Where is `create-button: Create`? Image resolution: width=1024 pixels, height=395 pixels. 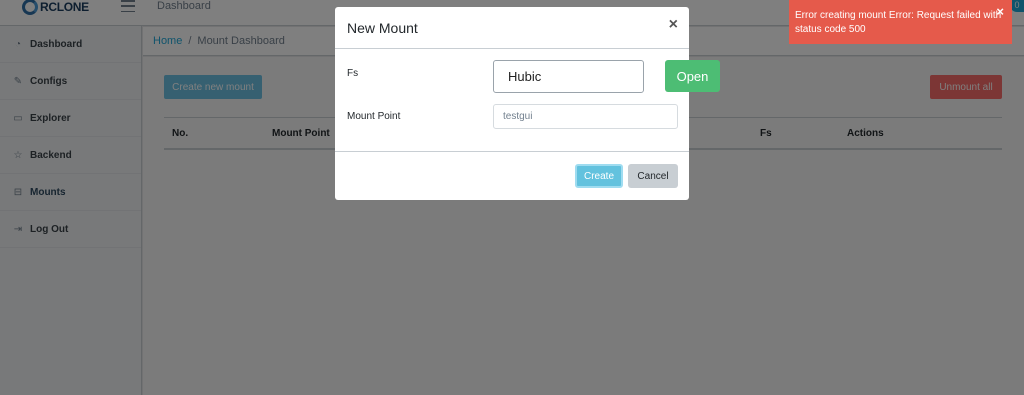
create-button: Create is located at coordinates (599, 176).